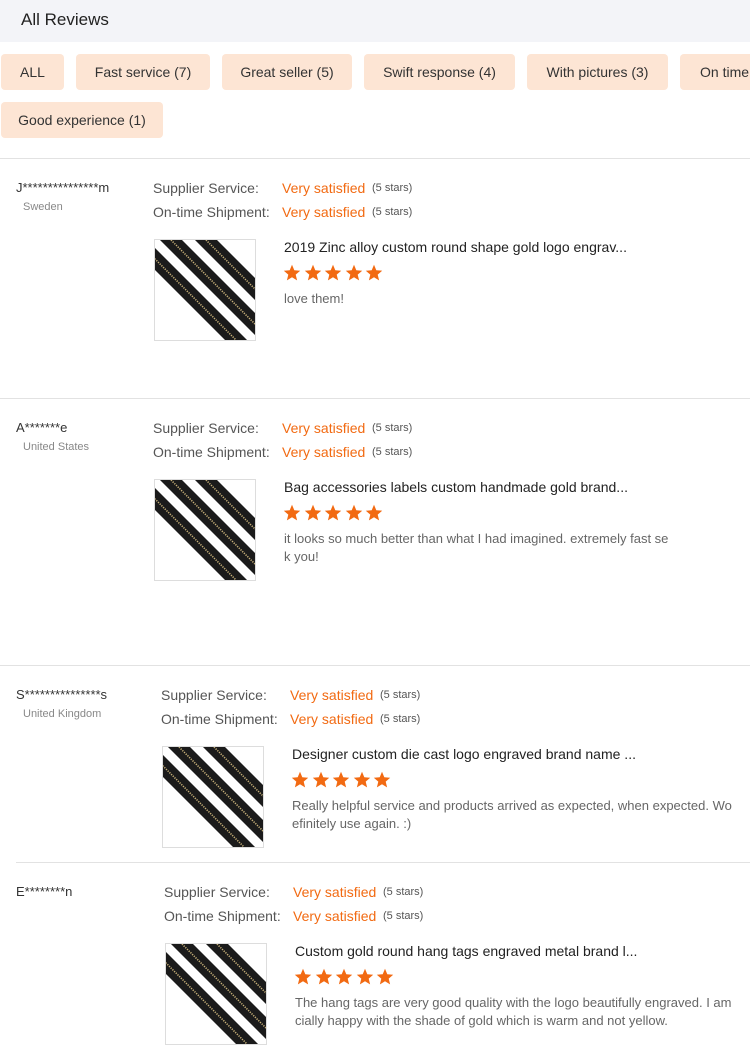 The height and width of the screenshot is (1050, 750). Describe the element at coordinates (597, 72) in the screenshot. I see `filter-chip-with-pictures: With pictures (3)` at that location.